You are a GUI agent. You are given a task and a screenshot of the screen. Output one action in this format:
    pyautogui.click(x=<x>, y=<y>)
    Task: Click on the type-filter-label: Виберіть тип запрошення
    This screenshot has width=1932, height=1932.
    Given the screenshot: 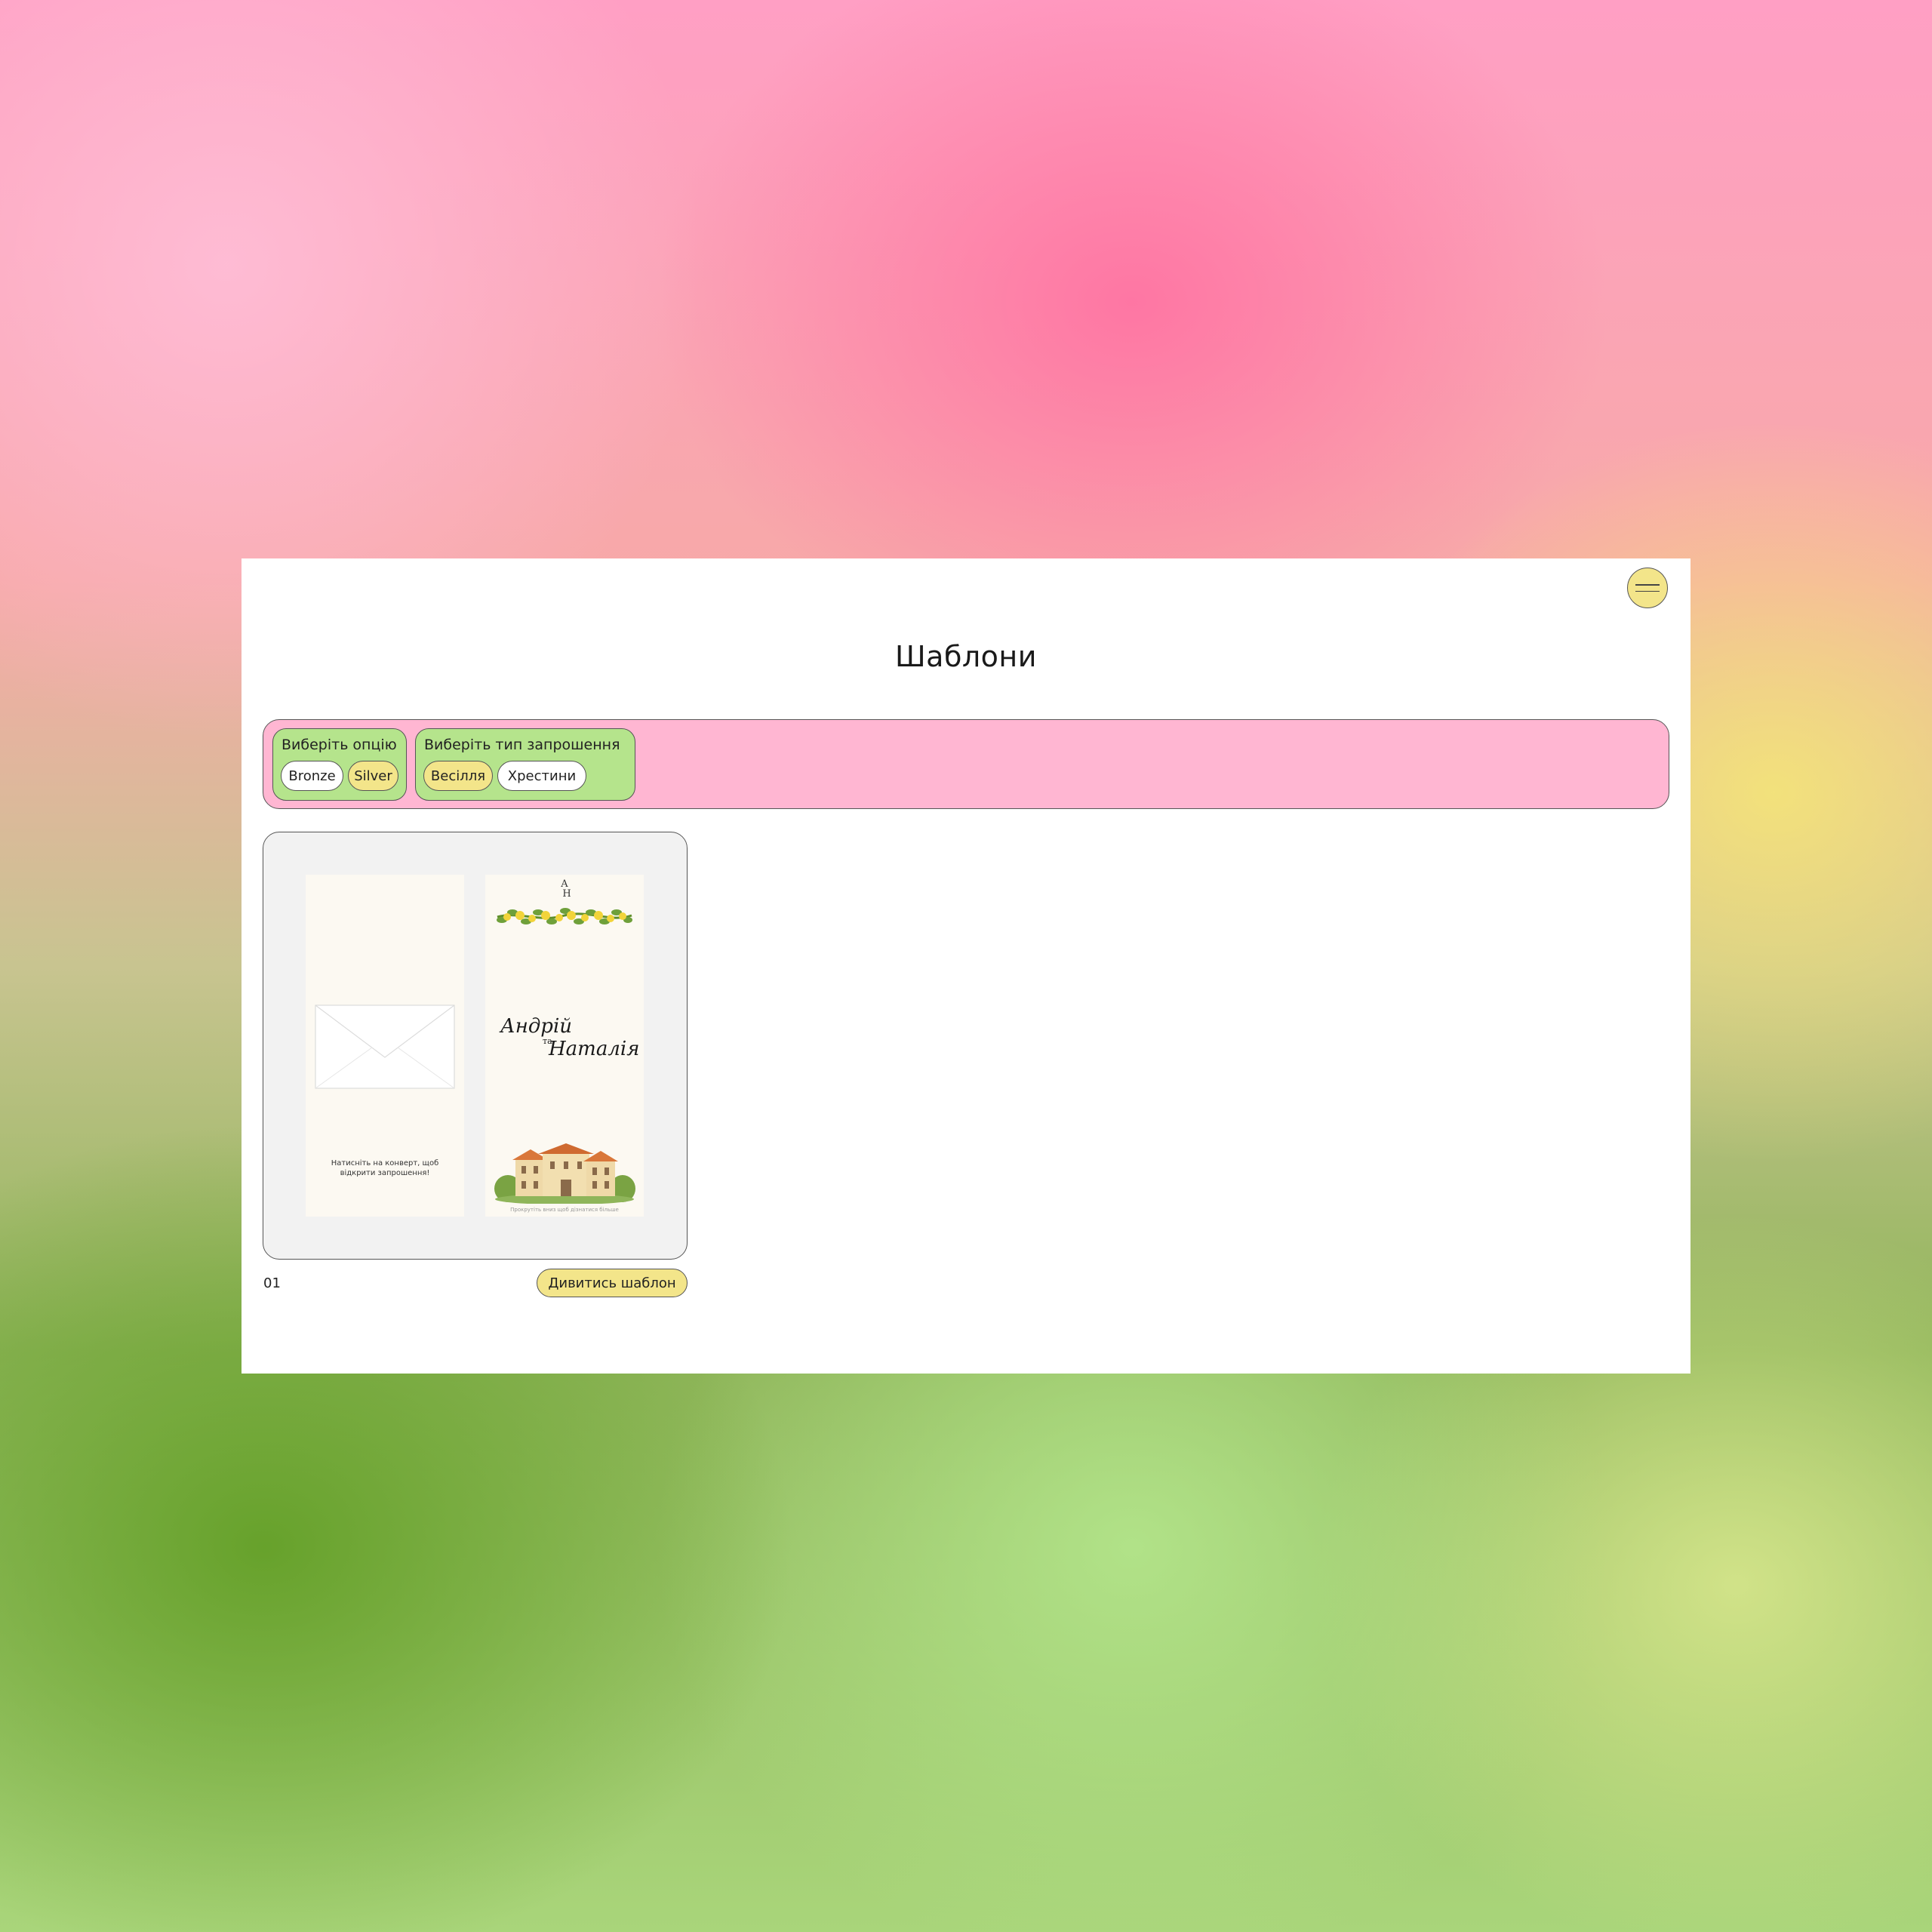 What is the action you would take?
    pyautogui.click(x=522, y=745)
    